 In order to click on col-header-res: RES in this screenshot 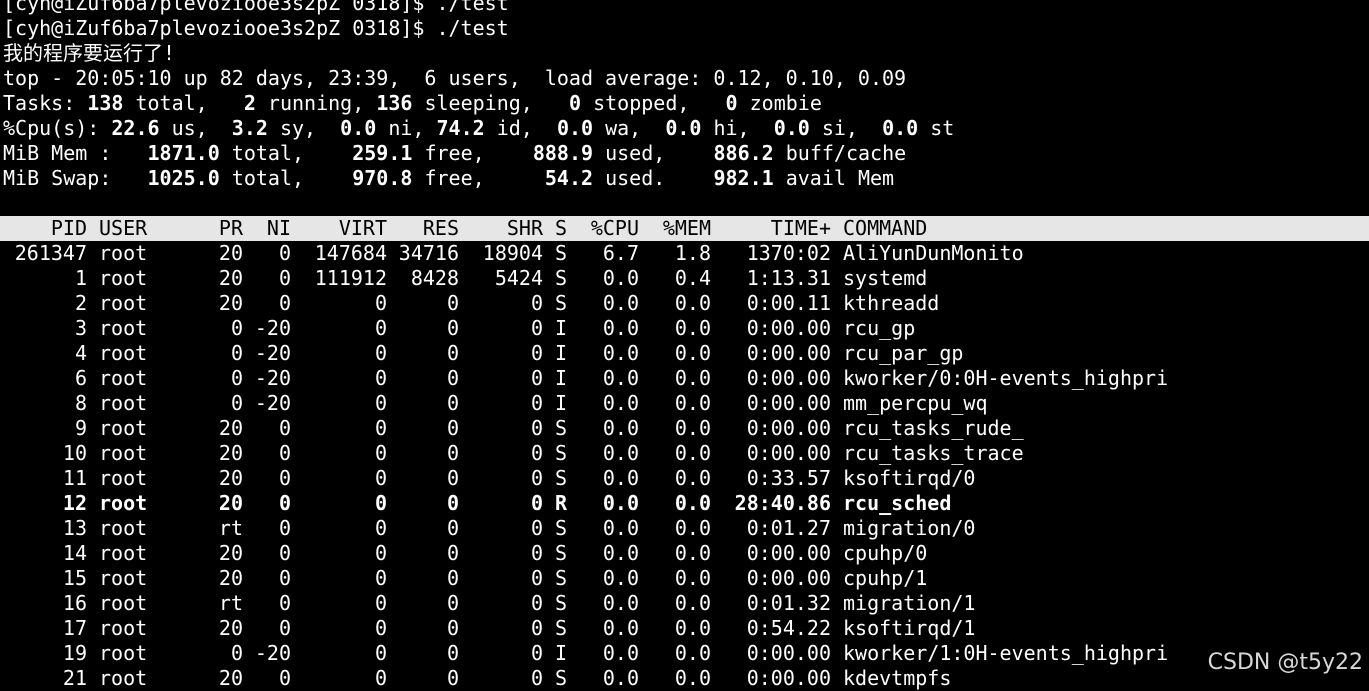, I will do `click(440, 228)`.